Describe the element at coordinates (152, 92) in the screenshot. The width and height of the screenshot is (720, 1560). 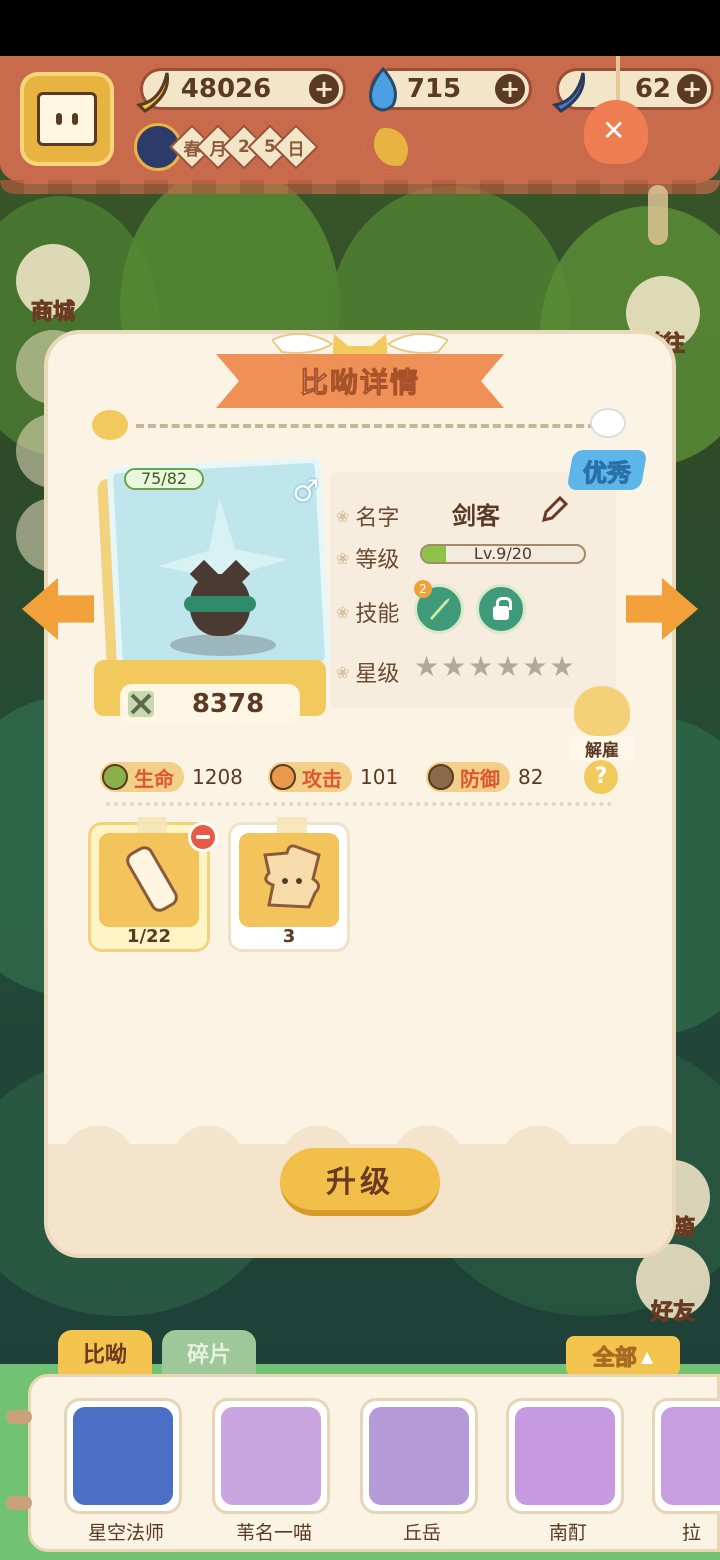
I see `banana-icon` at that location.